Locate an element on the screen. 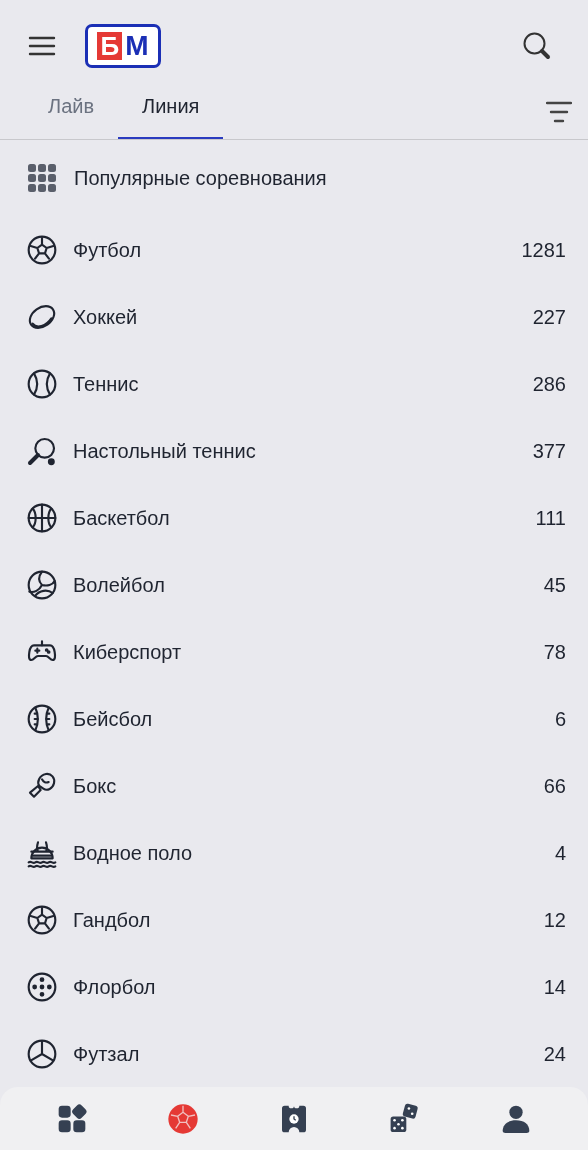 This screenshot has height=1150, width=588. dotted-ball-icon is located at coordinates (42, 986).